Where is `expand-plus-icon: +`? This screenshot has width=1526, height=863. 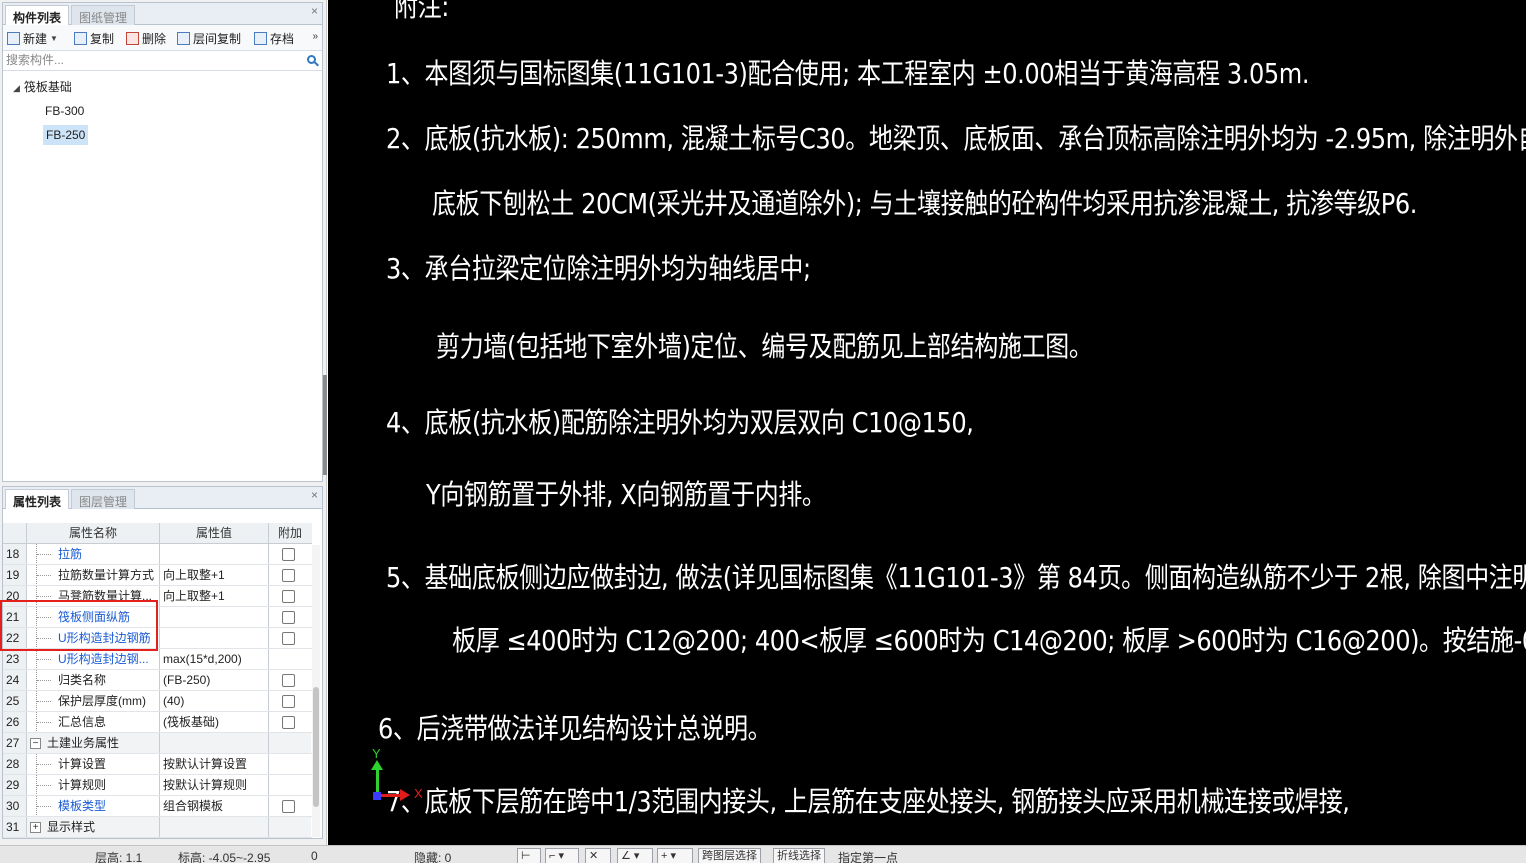 expand-plus-icon: + is located at coordinates (35, 827).